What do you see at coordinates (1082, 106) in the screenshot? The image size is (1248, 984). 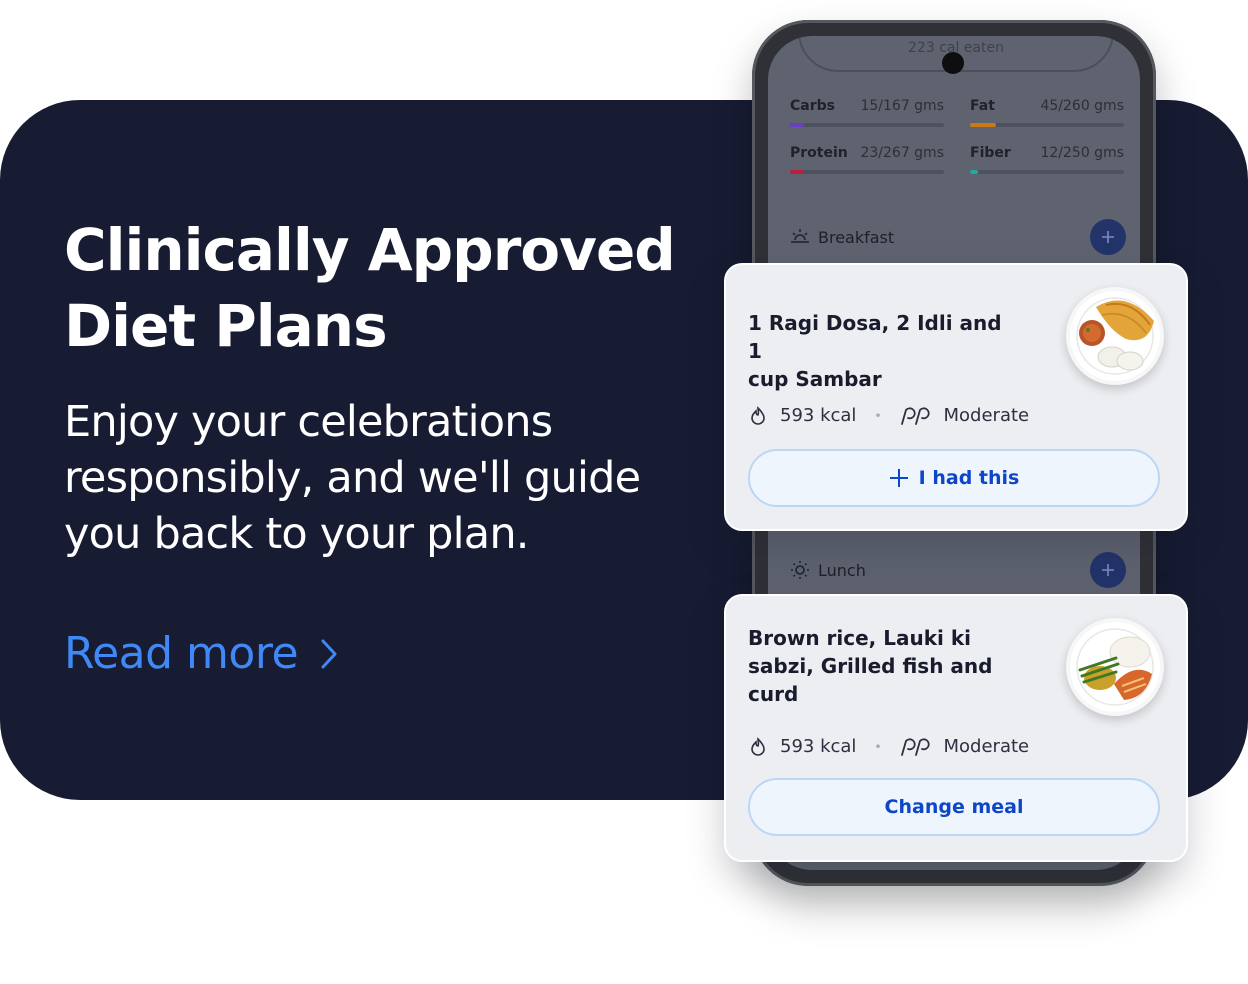 I see `macro-value: 45/260 gms` at bounding box center [1082, 106].